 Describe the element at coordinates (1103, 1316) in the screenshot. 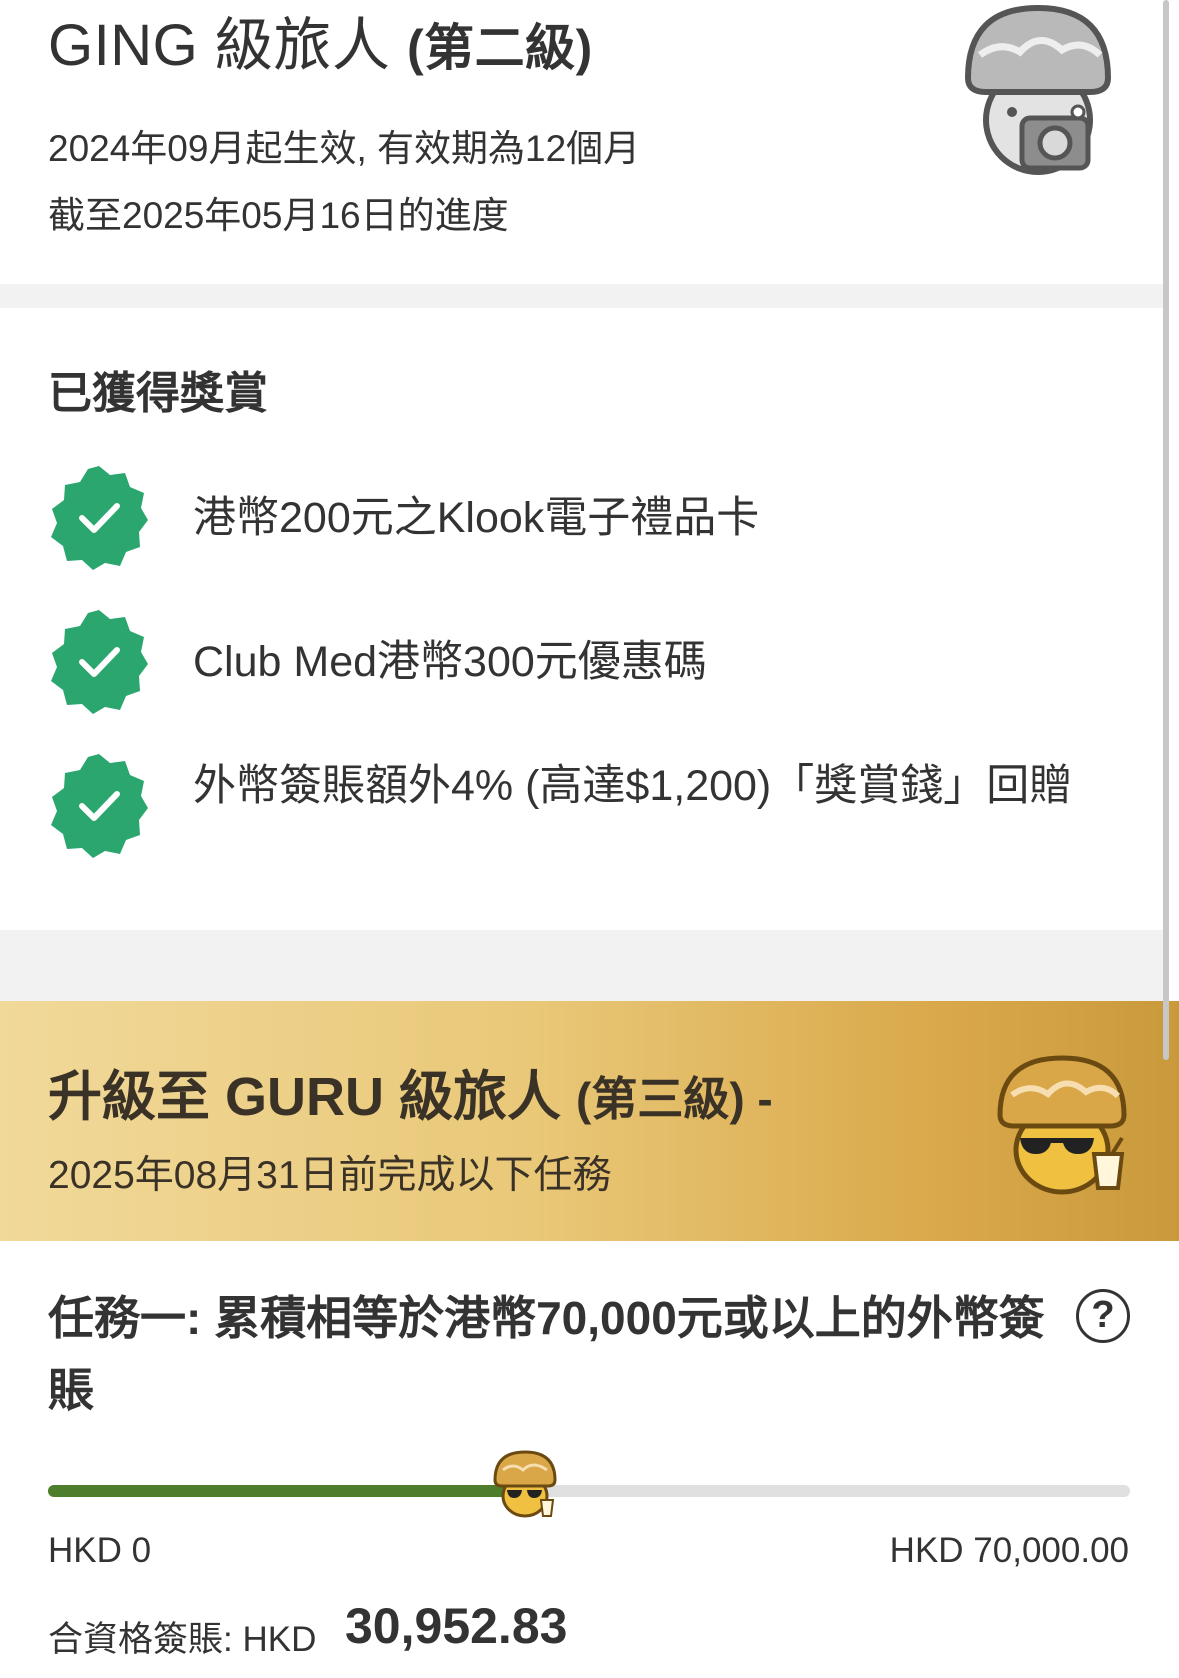

I see `question-circle-icon: ?` at that location.